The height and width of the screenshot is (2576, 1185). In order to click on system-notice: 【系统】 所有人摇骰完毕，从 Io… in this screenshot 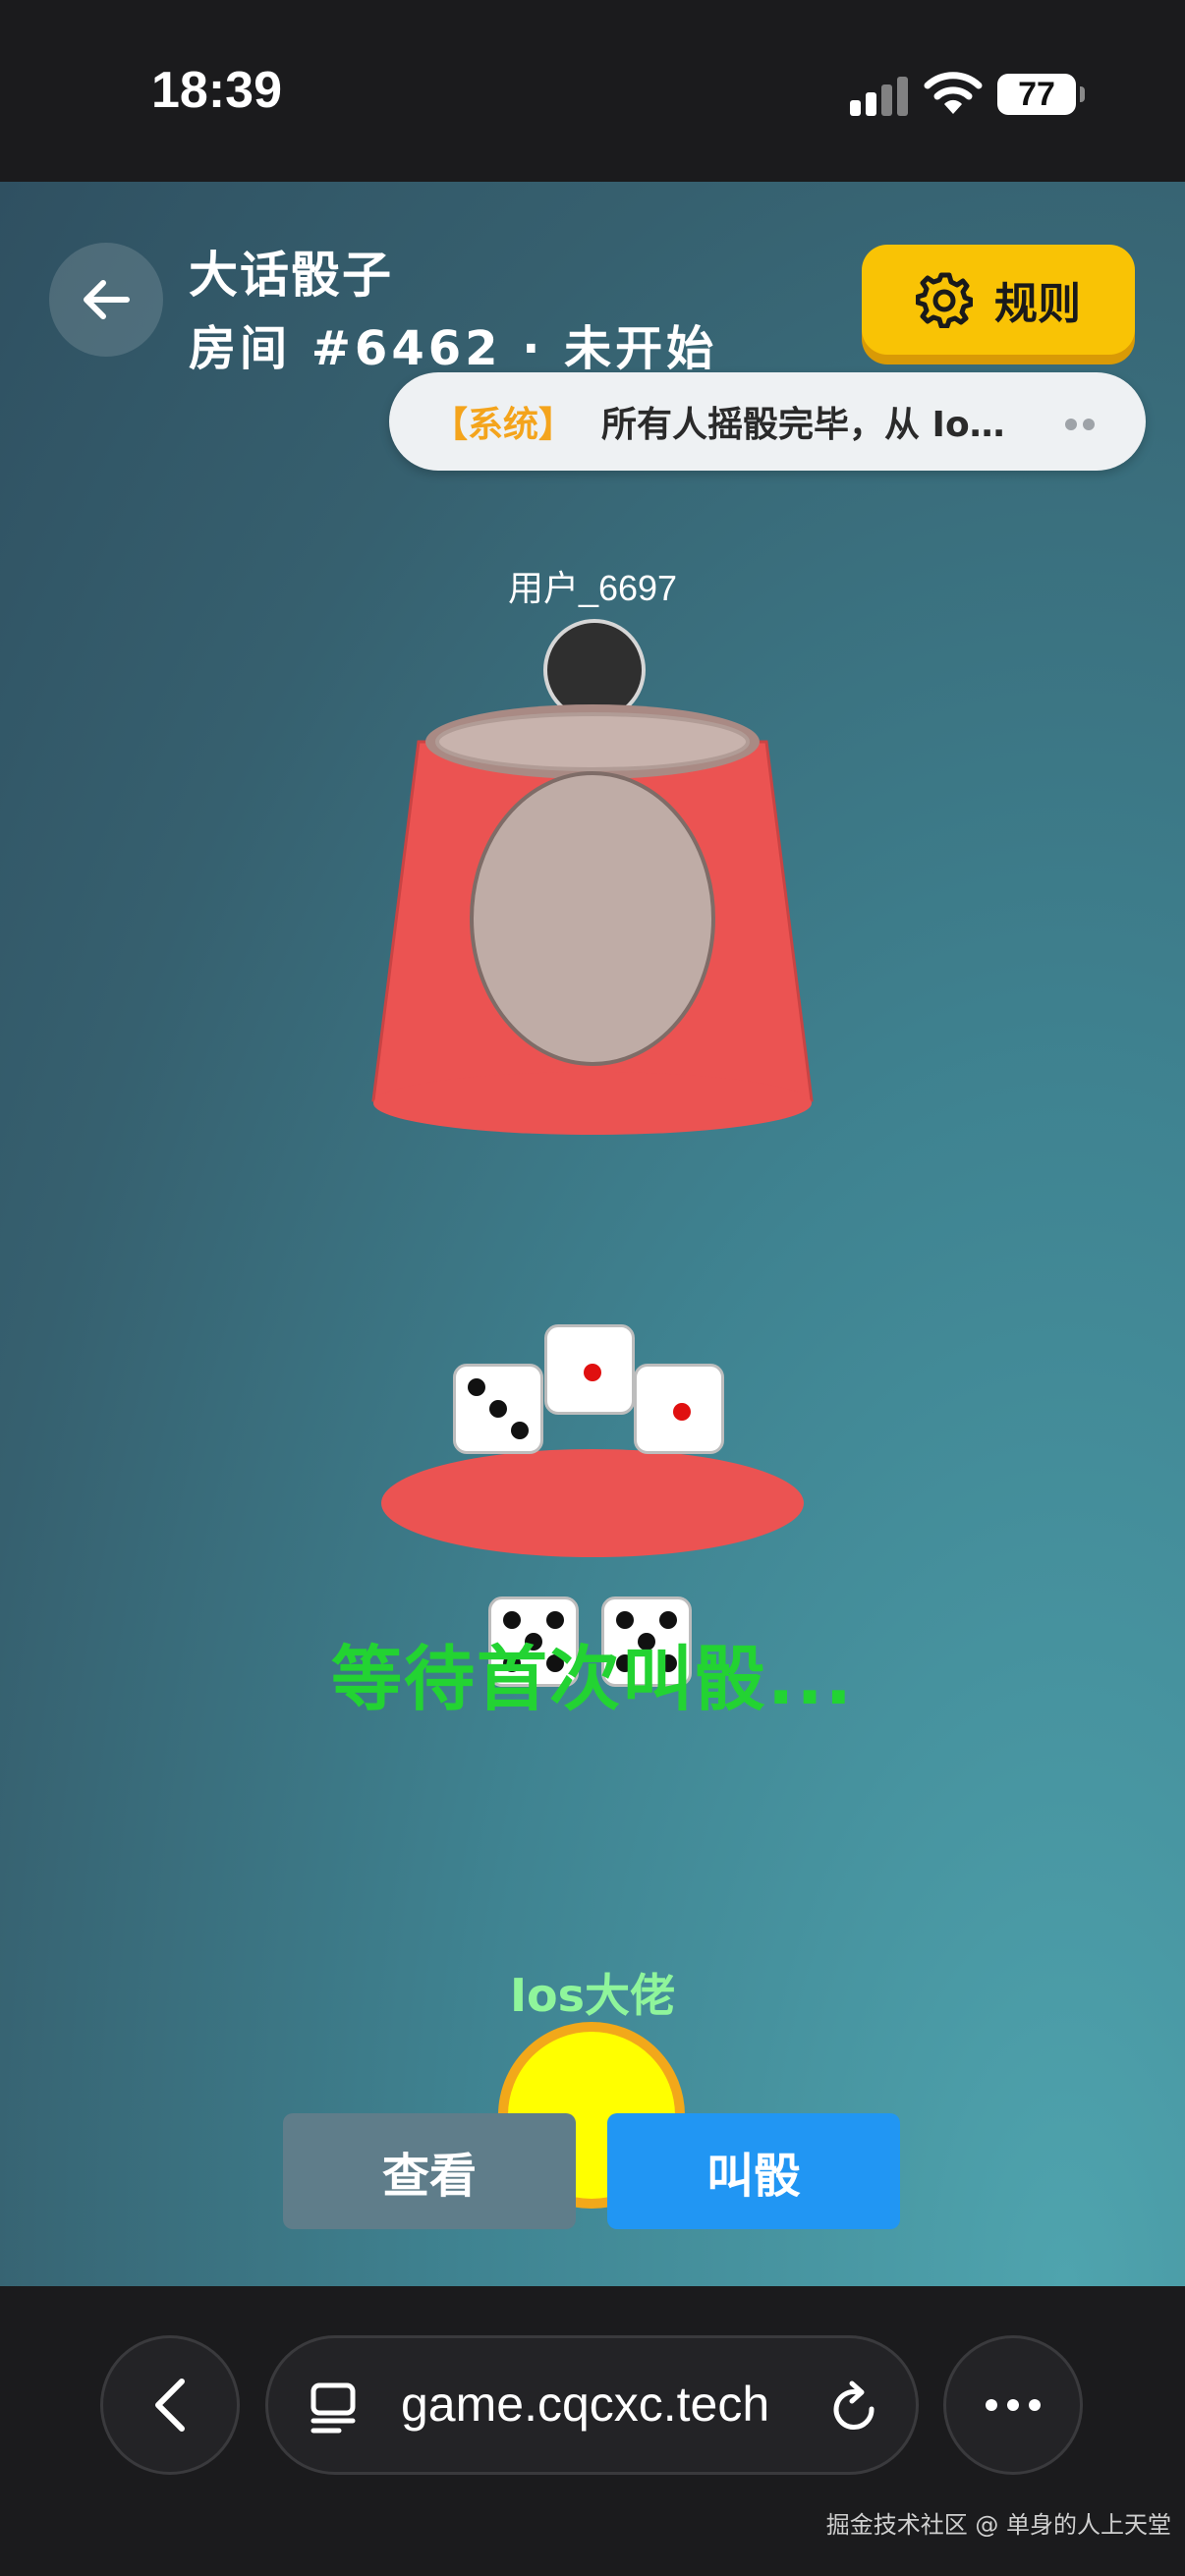, I will do `click(768, 421)`.